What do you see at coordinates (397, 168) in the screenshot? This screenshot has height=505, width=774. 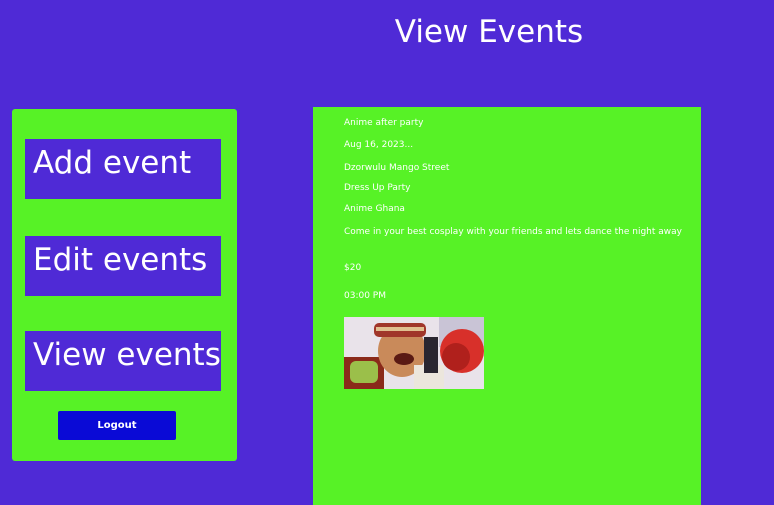 I see `event-location: Dzorwulu Mango Street` at bounding box center [397, 168].